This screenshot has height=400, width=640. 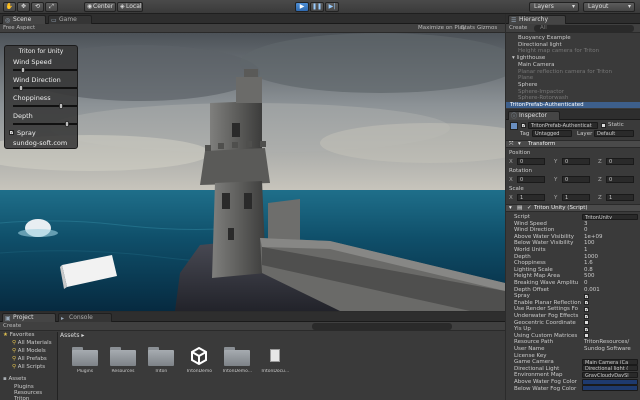 What do you see at coordinates (609, 7) in the screenshot?
I see `layout-dropdown: Layout ▾` at bounding box center [609, 7].